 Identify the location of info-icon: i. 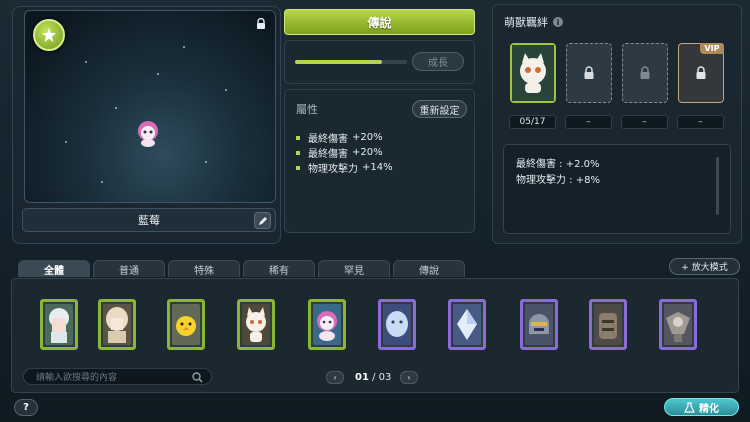
(558, 22).